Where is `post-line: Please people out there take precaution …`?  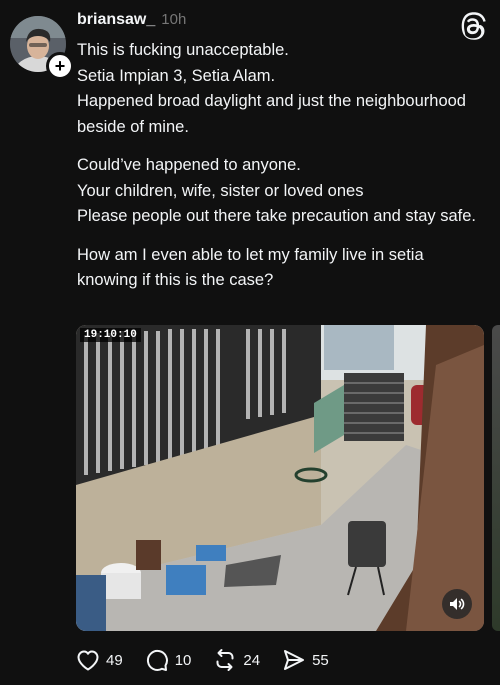
post-line: Please people out there take precaution … is located at coordinates (277, 216).